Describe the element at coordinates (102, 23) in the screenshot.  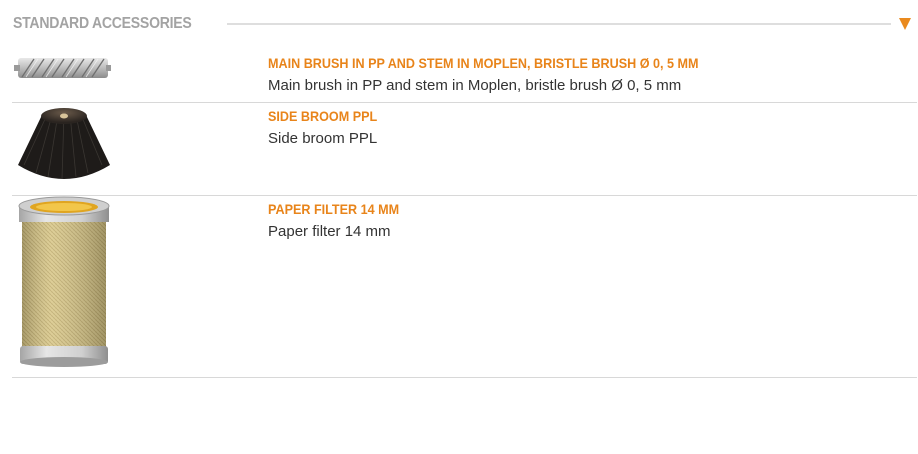
I see `section-title: STANDARD ACCESSORIES` at that location.